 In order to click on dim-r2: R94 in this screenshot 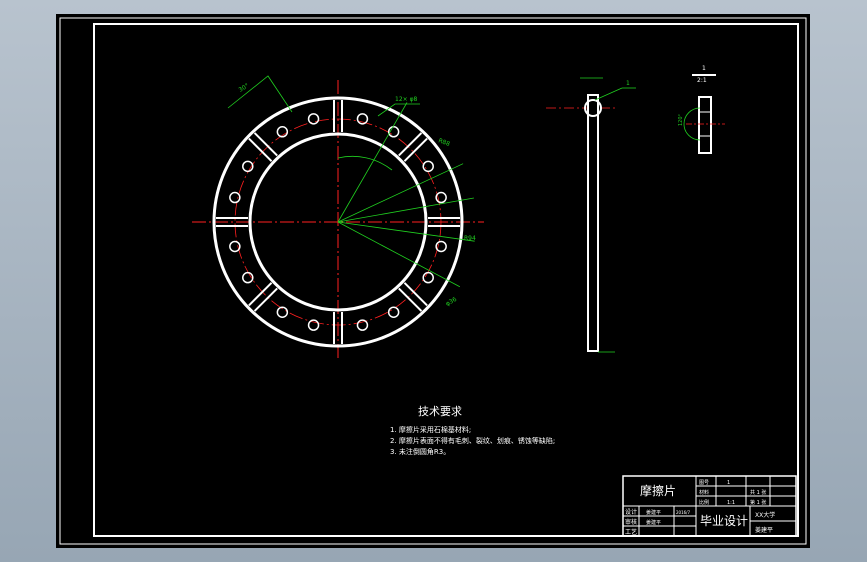, I will do `click(470, 238)`.